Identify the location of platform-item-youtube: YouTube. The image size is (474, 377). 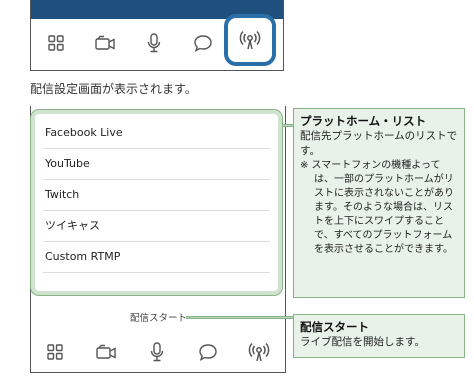
(156, 164).